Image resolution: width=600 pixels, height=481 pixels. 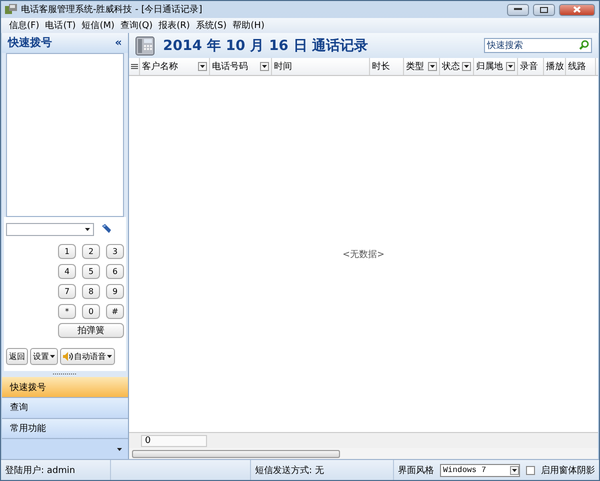 What do you see at coordinates (87, 356) in the screenshot?
I see `voice-button: 自动语音` at bounding box center [87, 356].